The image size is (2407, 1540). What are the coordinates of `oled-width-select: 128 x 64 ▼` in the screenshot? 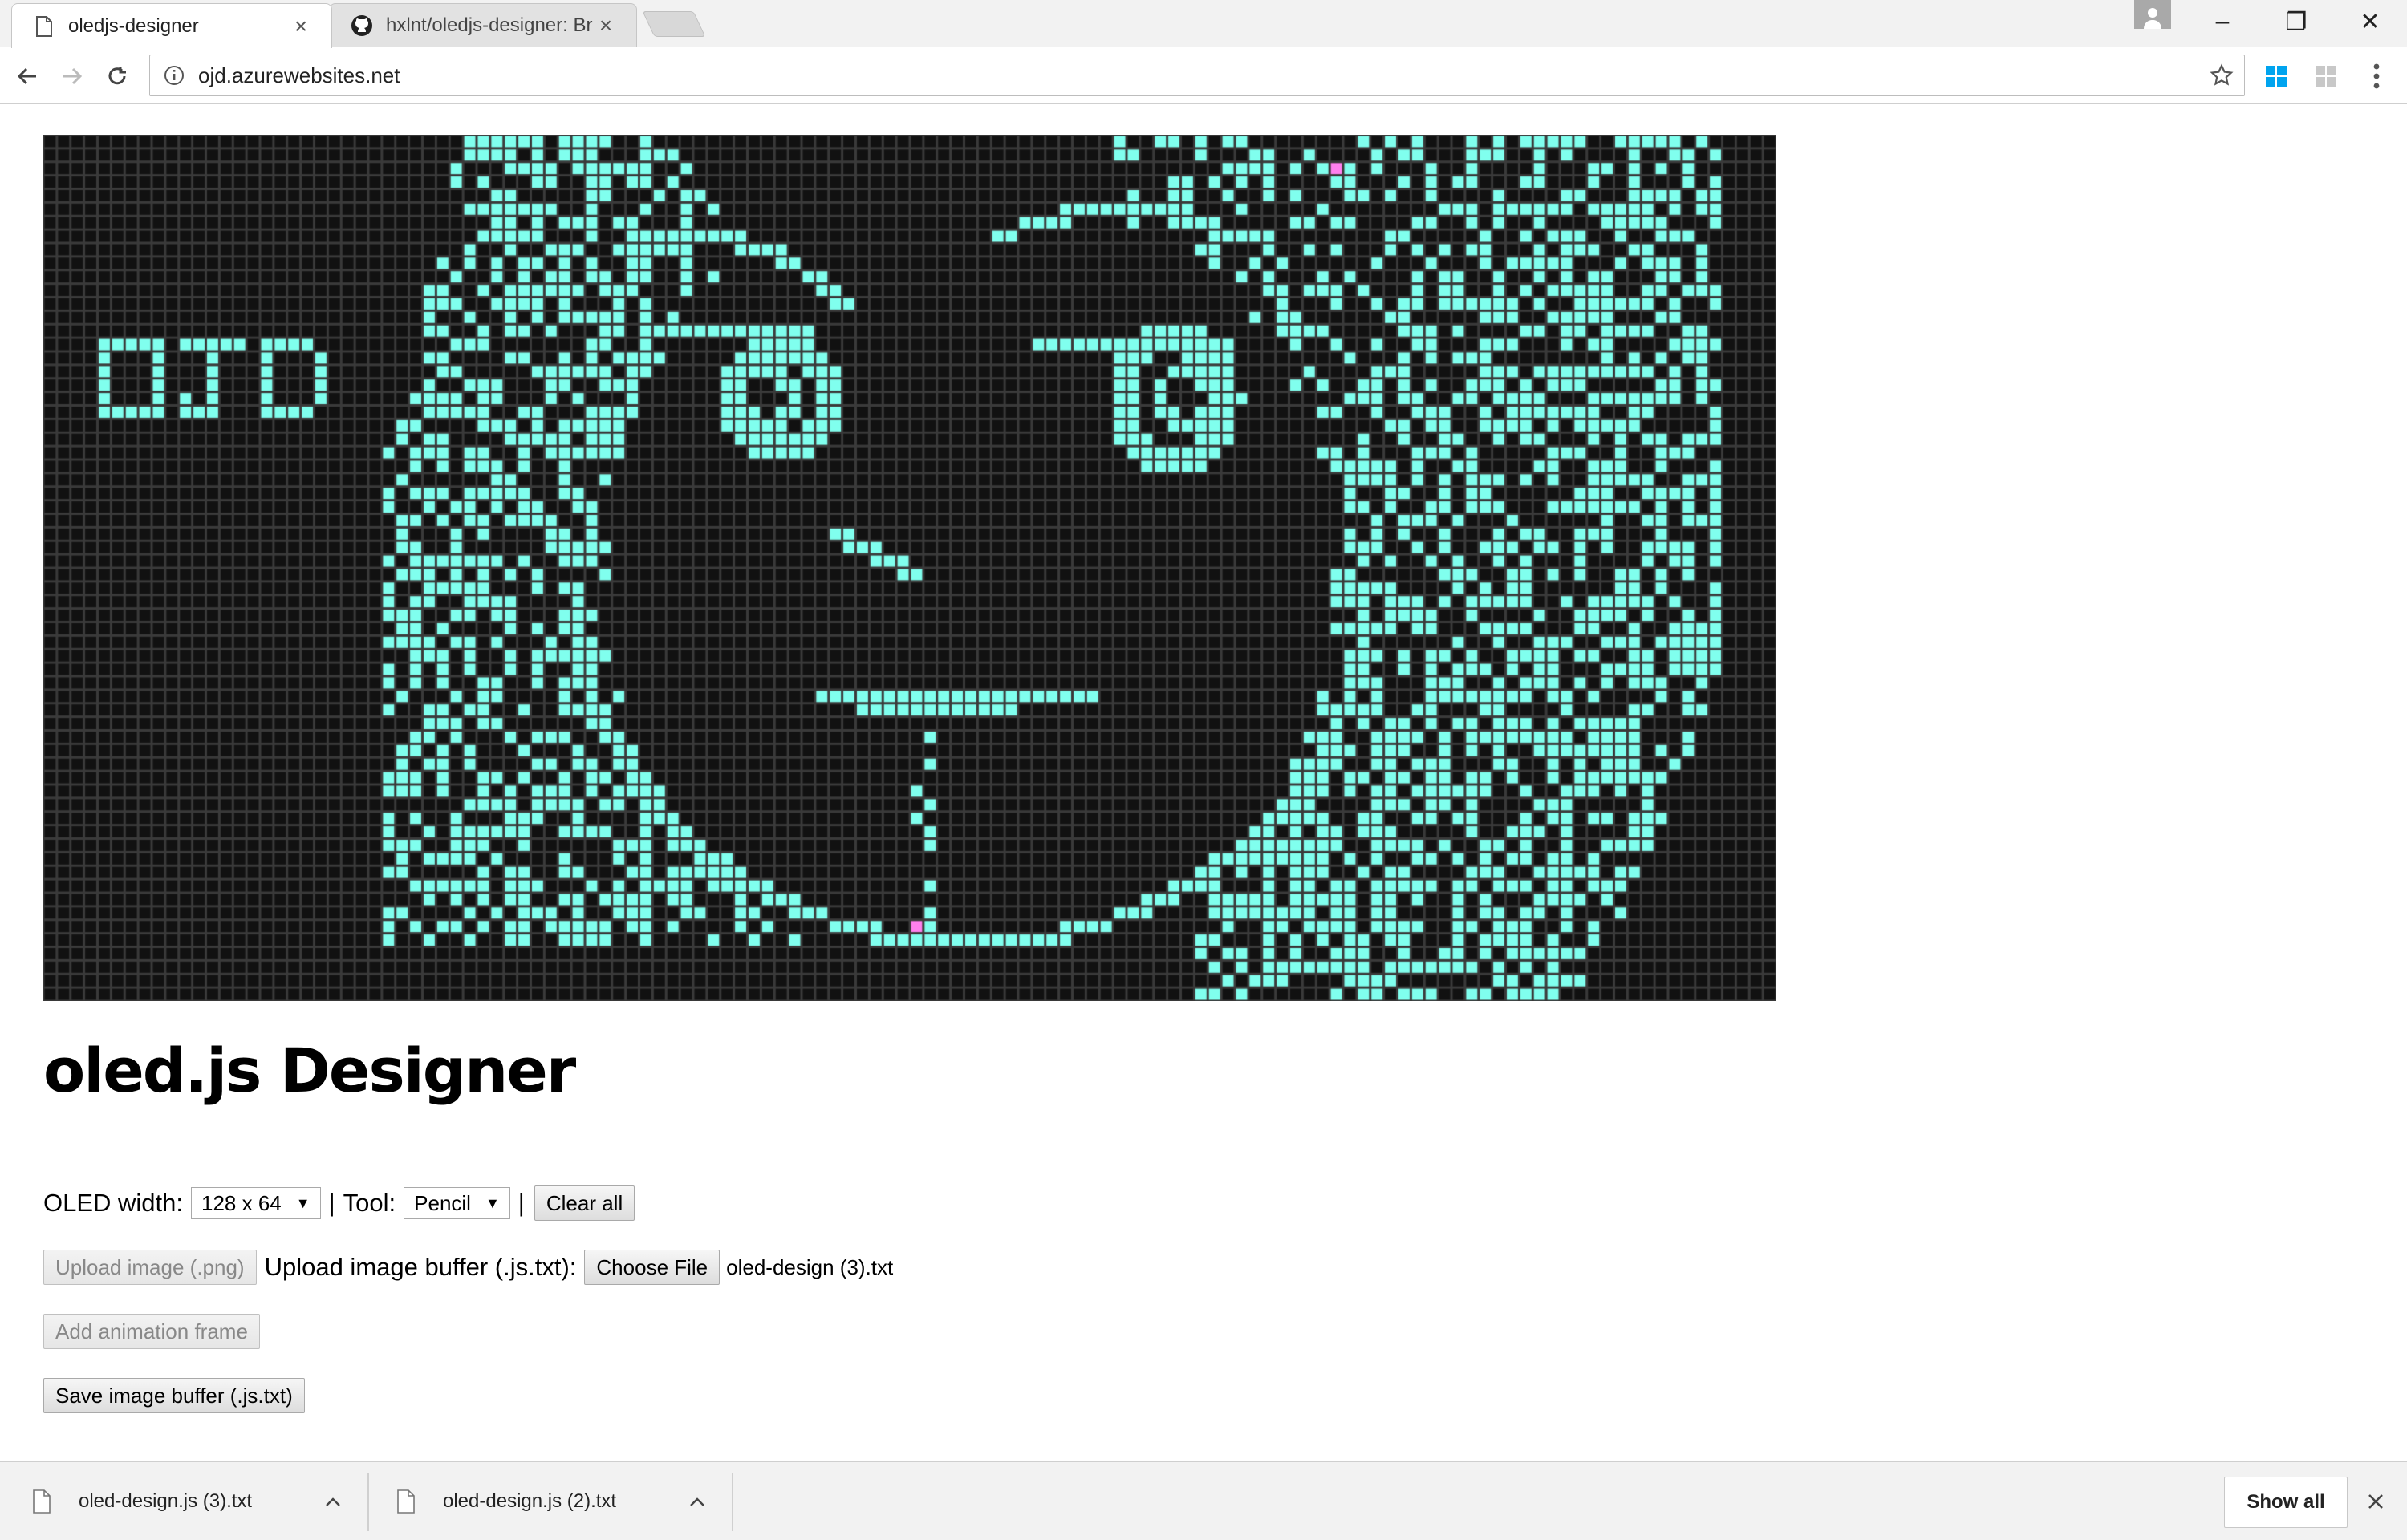 It's located at (256, 1203).